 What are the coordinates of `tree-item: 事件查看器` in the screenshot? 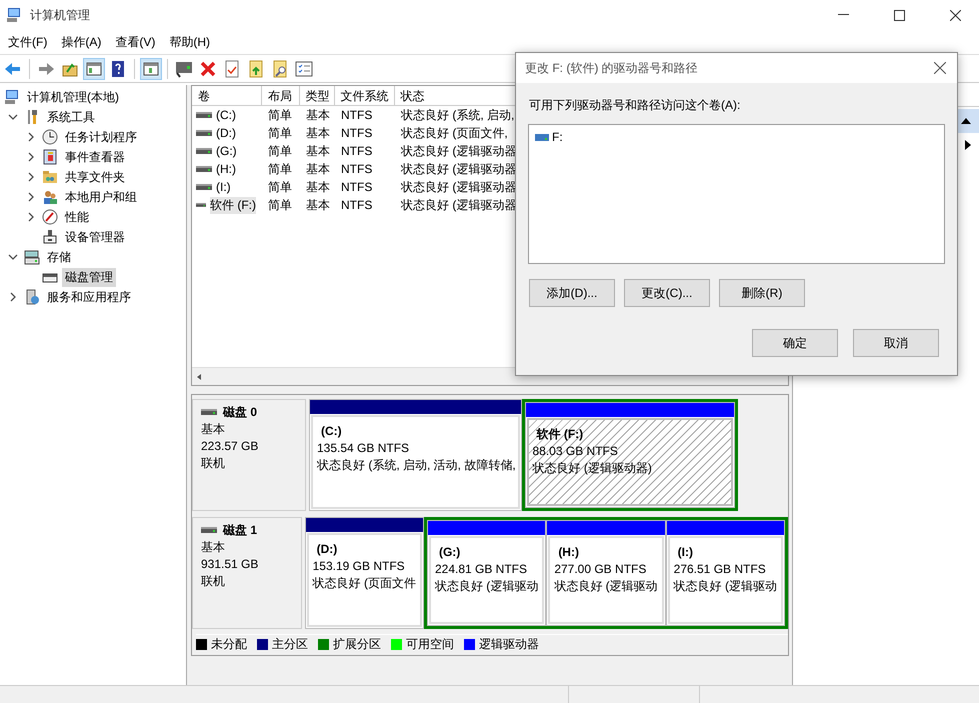 It's located at (95, 157).